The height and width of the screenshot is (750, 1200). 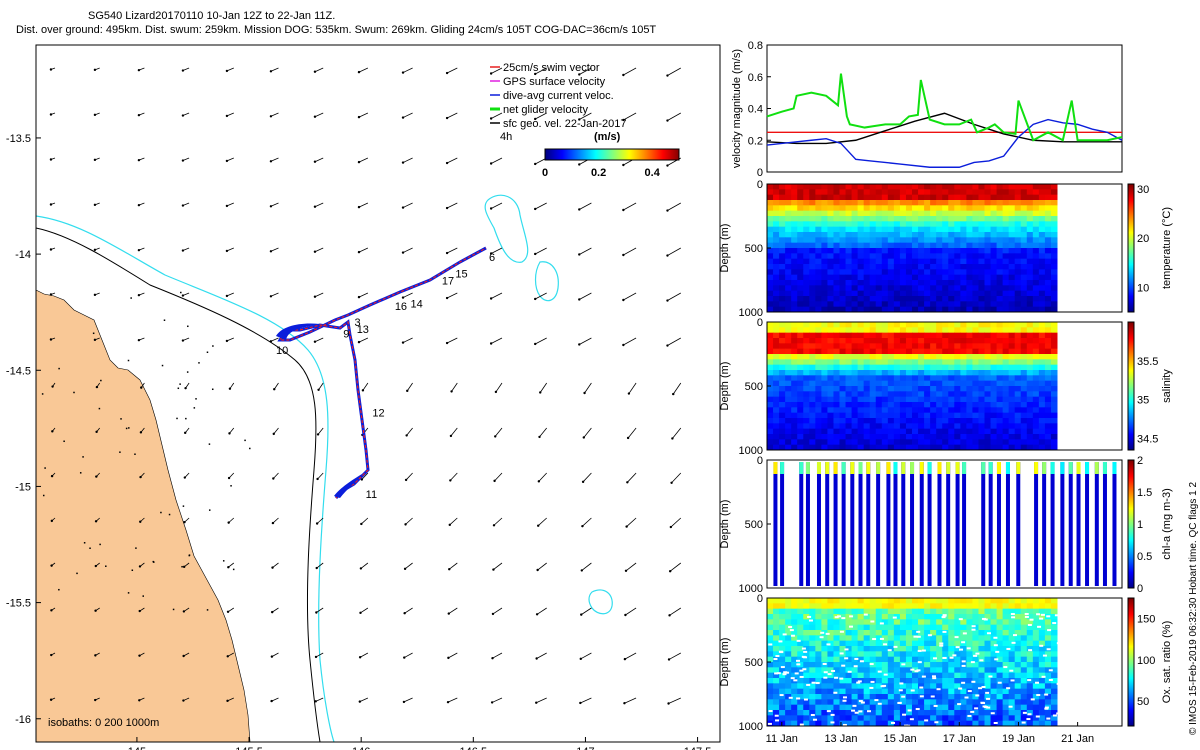 What do you see at coordinates (944, 108) in the screenshot?
I see `velocity-frame` at bounding box center [944, 108].